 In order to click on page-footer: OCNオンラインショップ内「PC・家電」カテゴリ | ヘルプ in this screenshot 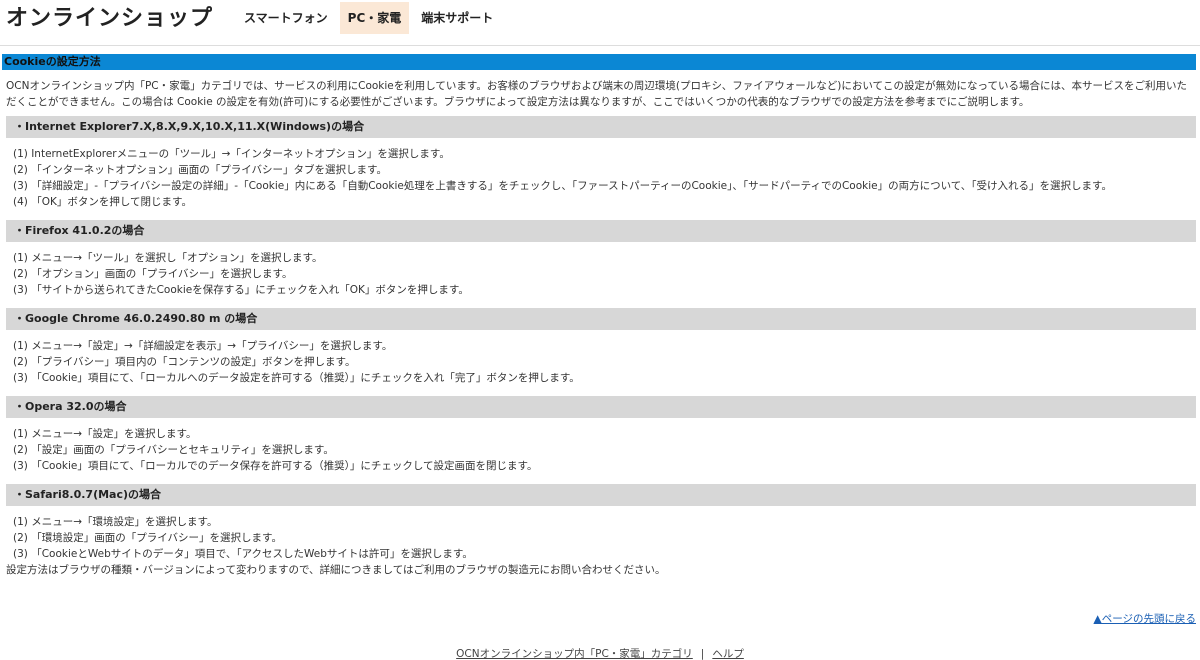, I will do `click(600, 653)`.